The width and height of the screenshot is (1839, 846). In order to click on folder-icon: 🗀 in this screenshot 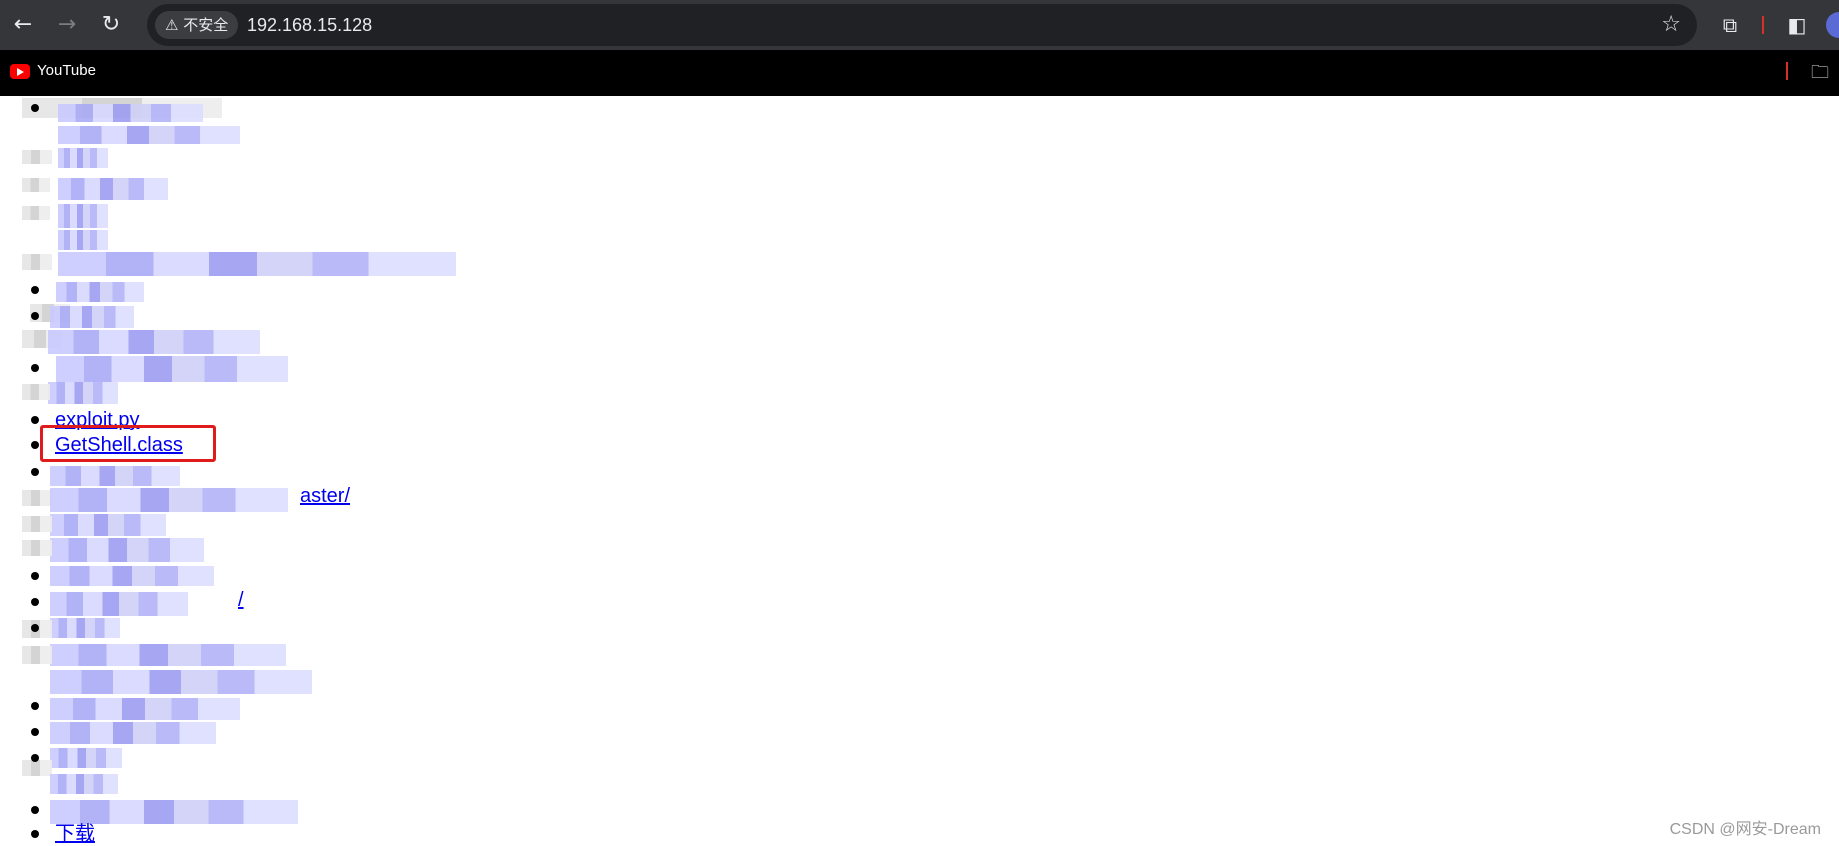, I will do `click(1820, 72)`.